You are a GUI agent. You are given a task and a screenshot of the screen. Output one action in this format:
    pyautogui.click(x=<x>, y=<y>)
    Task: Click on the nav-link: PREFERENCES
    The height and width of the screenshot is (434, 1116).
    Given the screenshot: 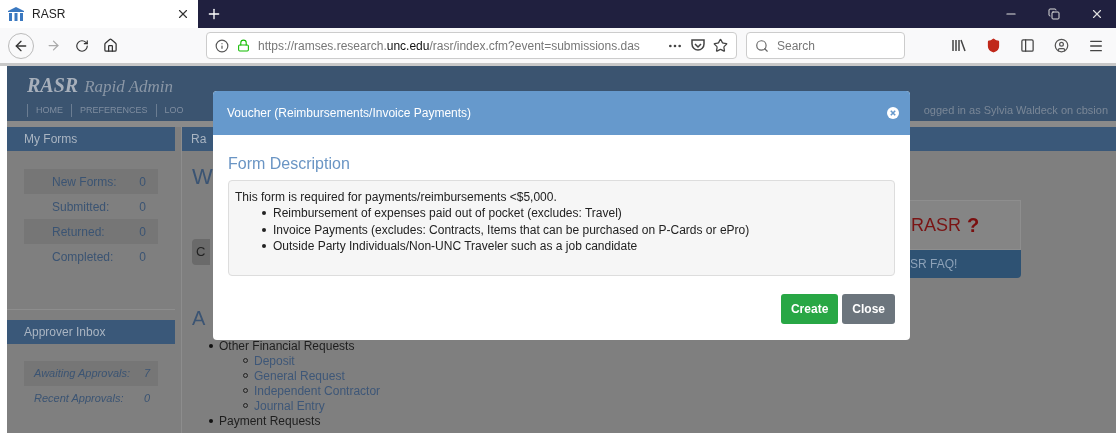 What is the action you would take?
    pyautogui.click(x=113, y=110)
    